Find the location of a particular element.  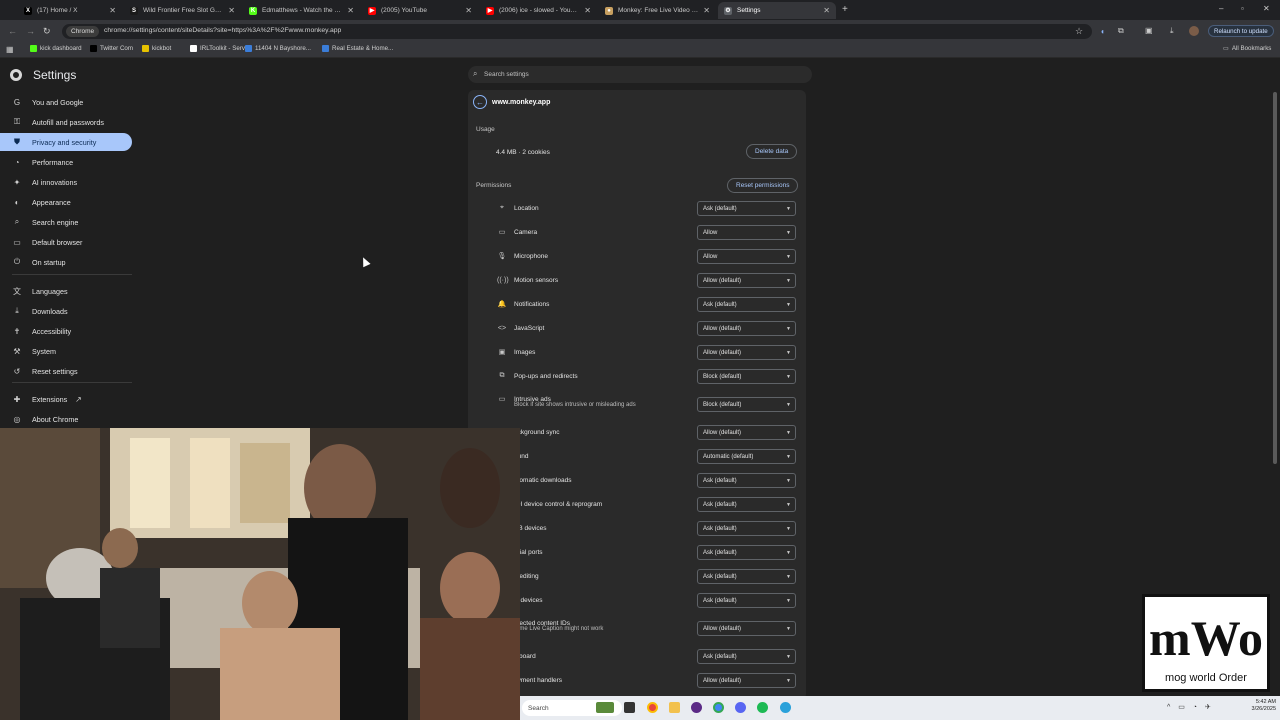

bookmark-star-icon: ☆ is located at coordinates (1079, 31).